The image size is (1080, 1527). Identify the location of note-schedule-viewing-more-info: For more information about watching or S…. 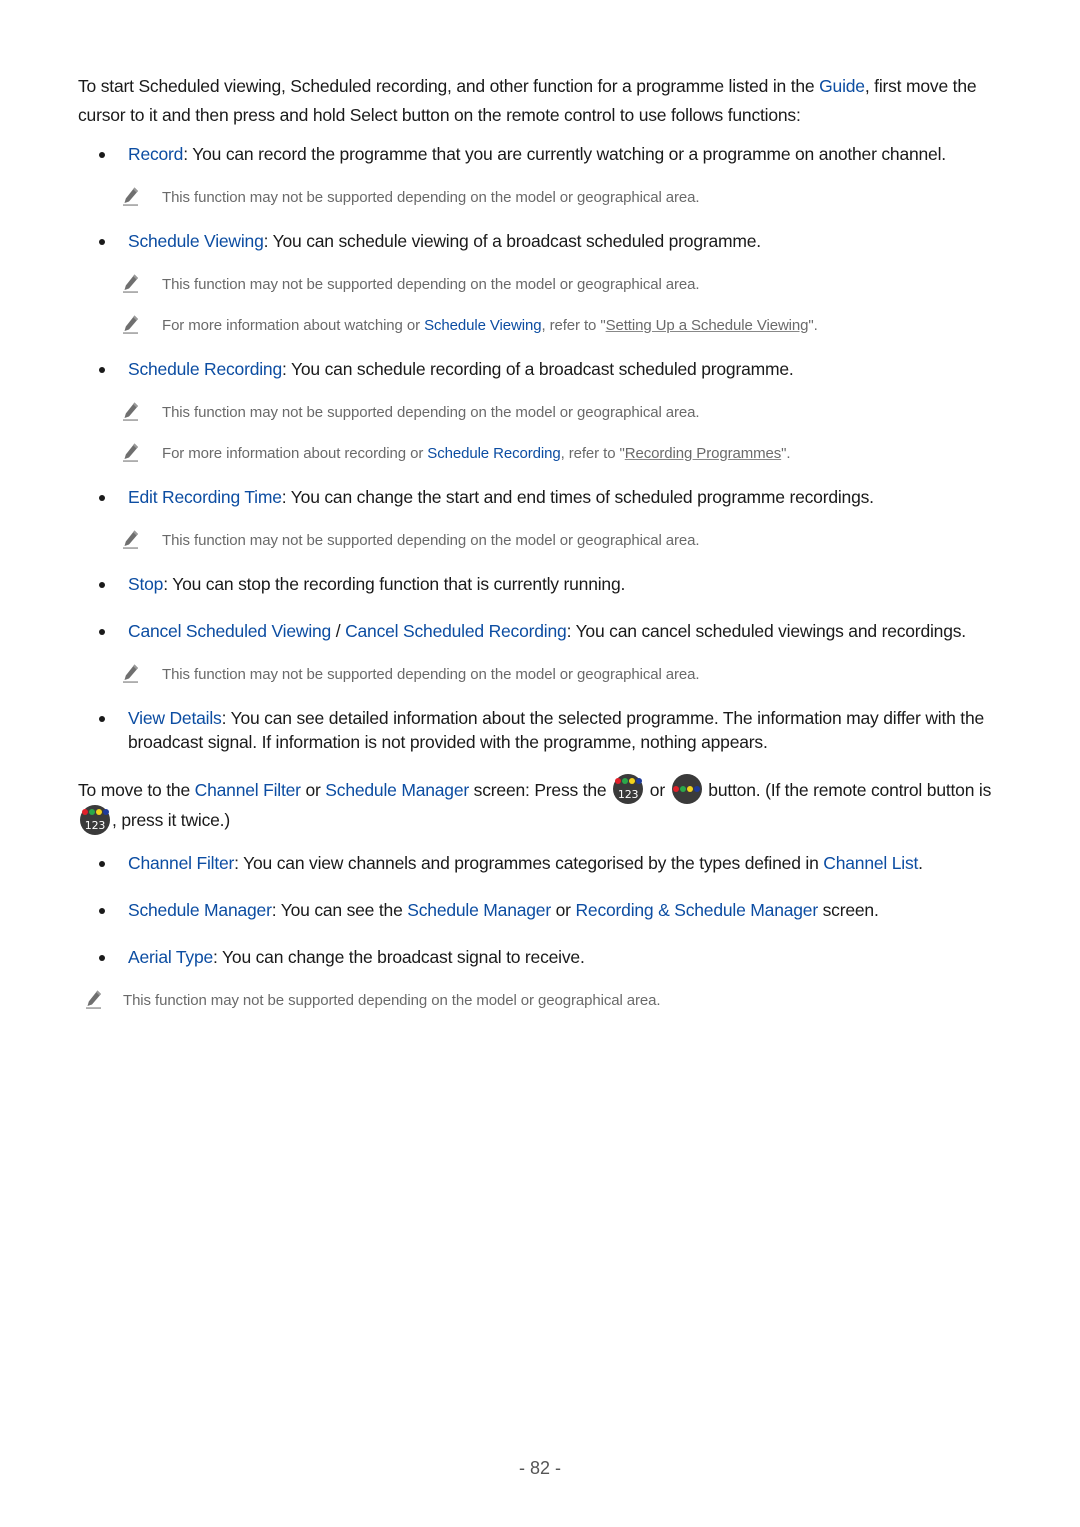
(543, 326).